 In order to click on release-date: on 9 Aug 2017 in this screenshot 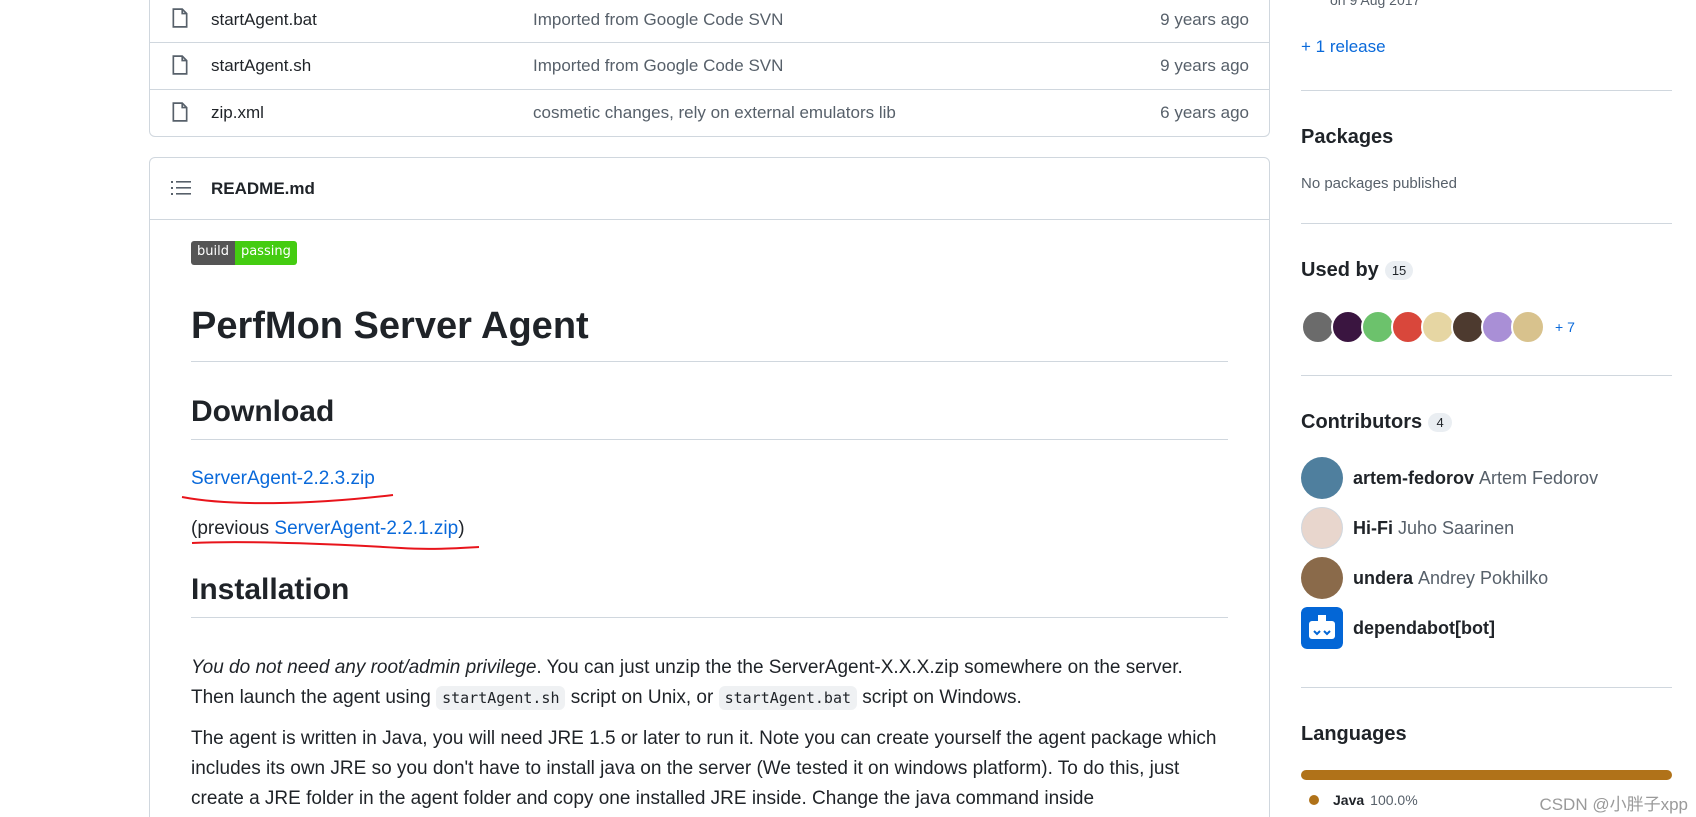, I will do `click(1375, 4)`.